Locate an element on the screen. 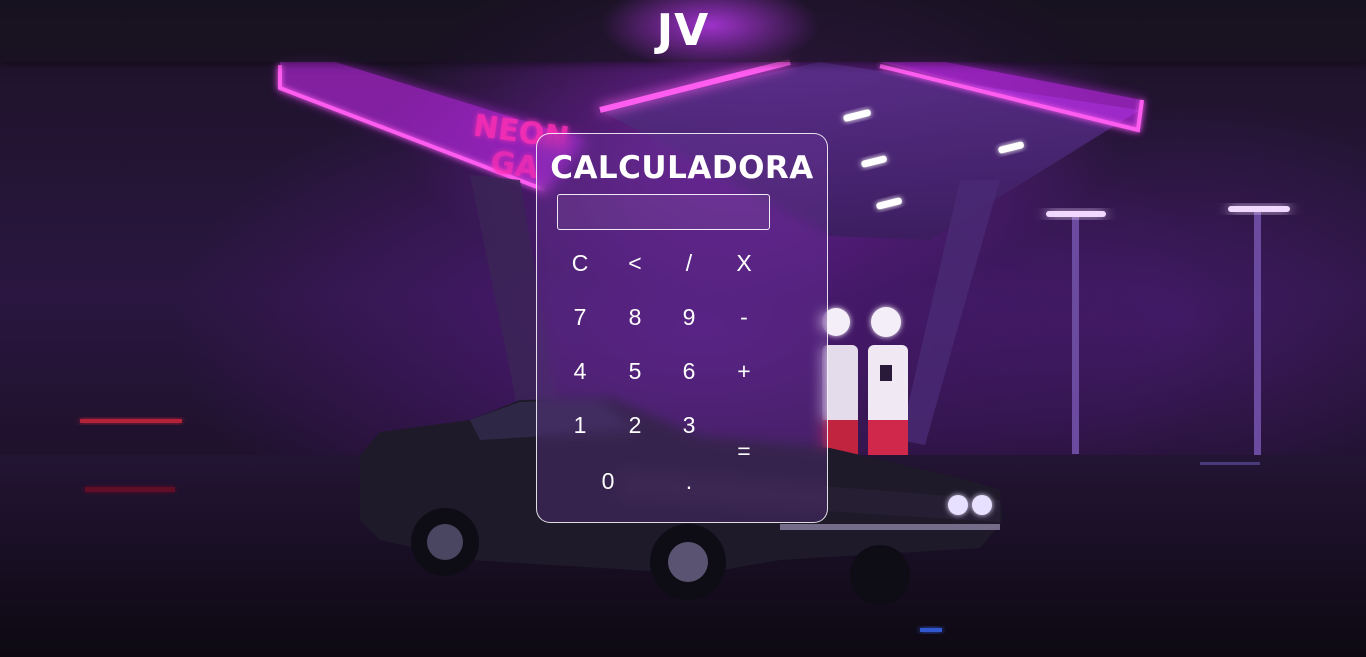 The height and width of the screenshot is (657, 1366). multiply-button: X is located at coordinates (744, 263).